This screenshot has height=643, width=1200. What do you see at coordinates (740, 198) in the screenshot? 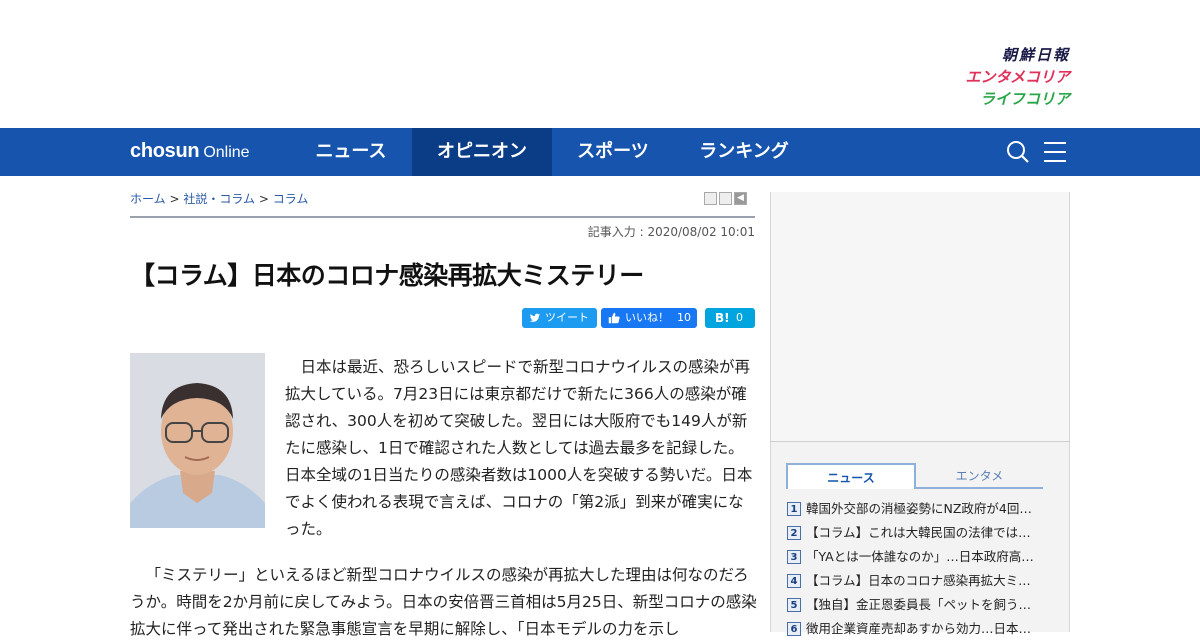
I see `back-arrow-icon: ◀` at bounding box center [740, 198].